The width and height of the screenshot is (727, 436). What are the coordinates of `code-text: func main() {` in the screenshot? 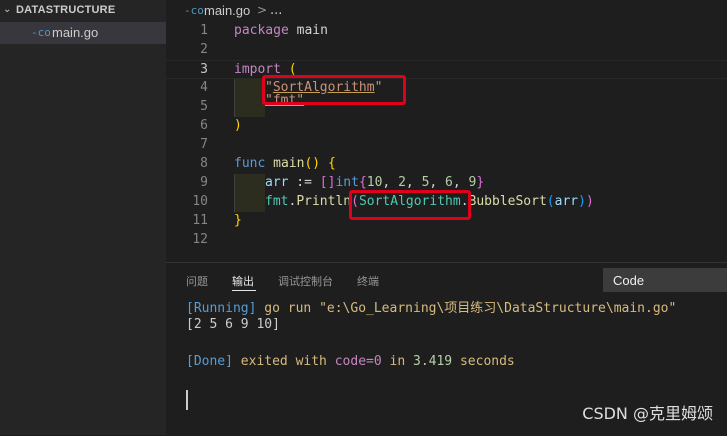 It's located at (285, 163).